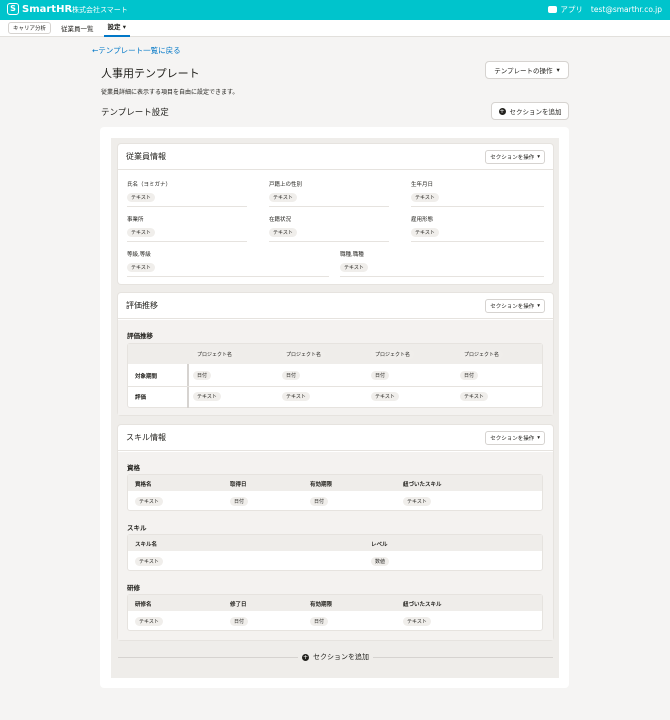 Image resolution: width=670 pixels, height=720 pixels. I want to click on row-header: 評価, so click(141, 398).